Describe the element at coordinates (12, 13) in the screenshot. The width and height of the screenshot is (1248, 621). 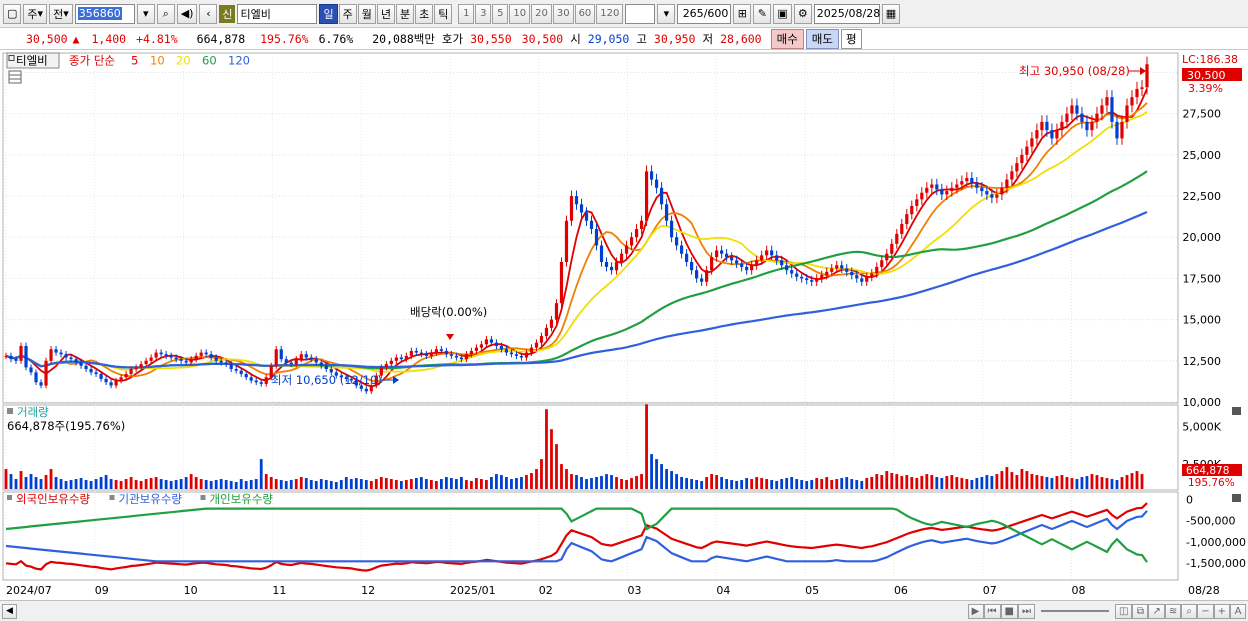
I see `layout-icon: ▢` at that location.